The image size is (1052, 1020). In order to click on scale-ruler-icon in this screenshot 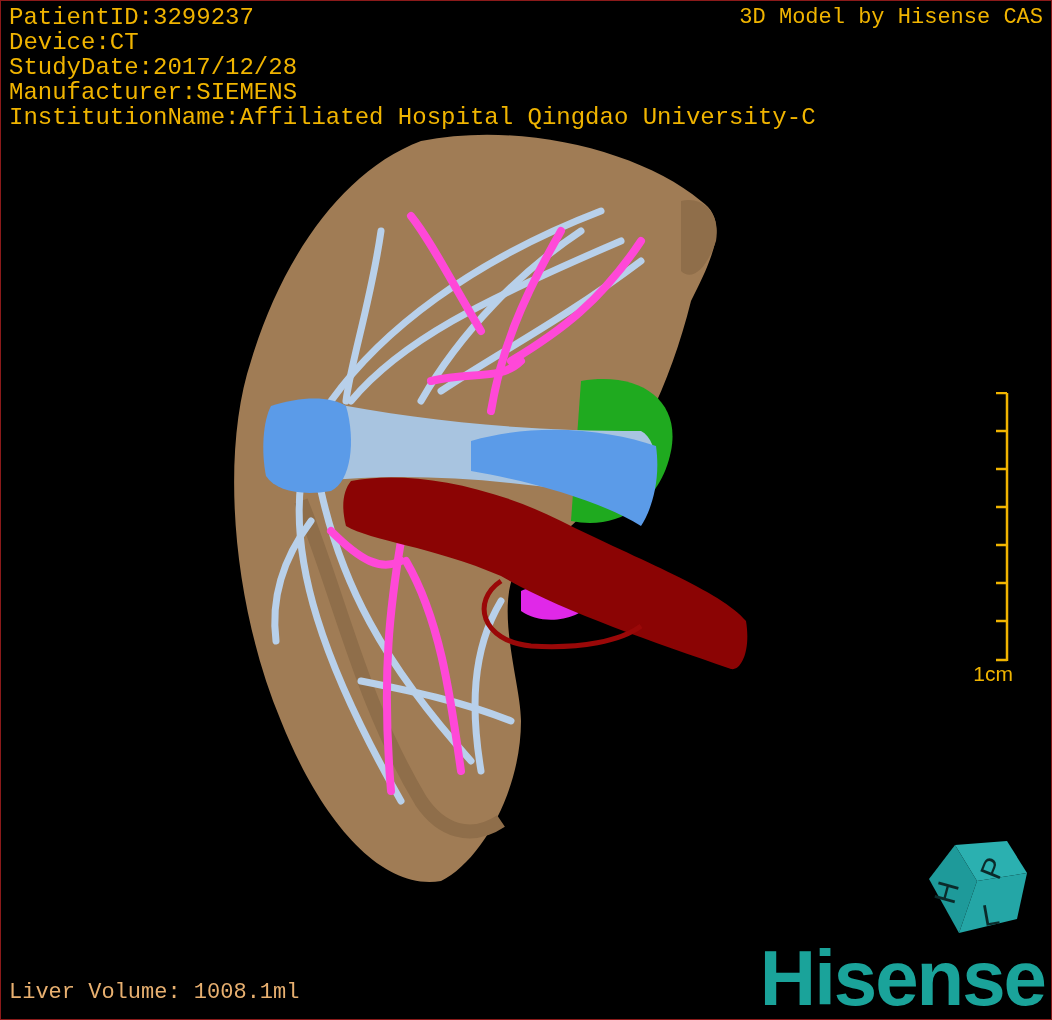, I will do `click(1002, 527)`.